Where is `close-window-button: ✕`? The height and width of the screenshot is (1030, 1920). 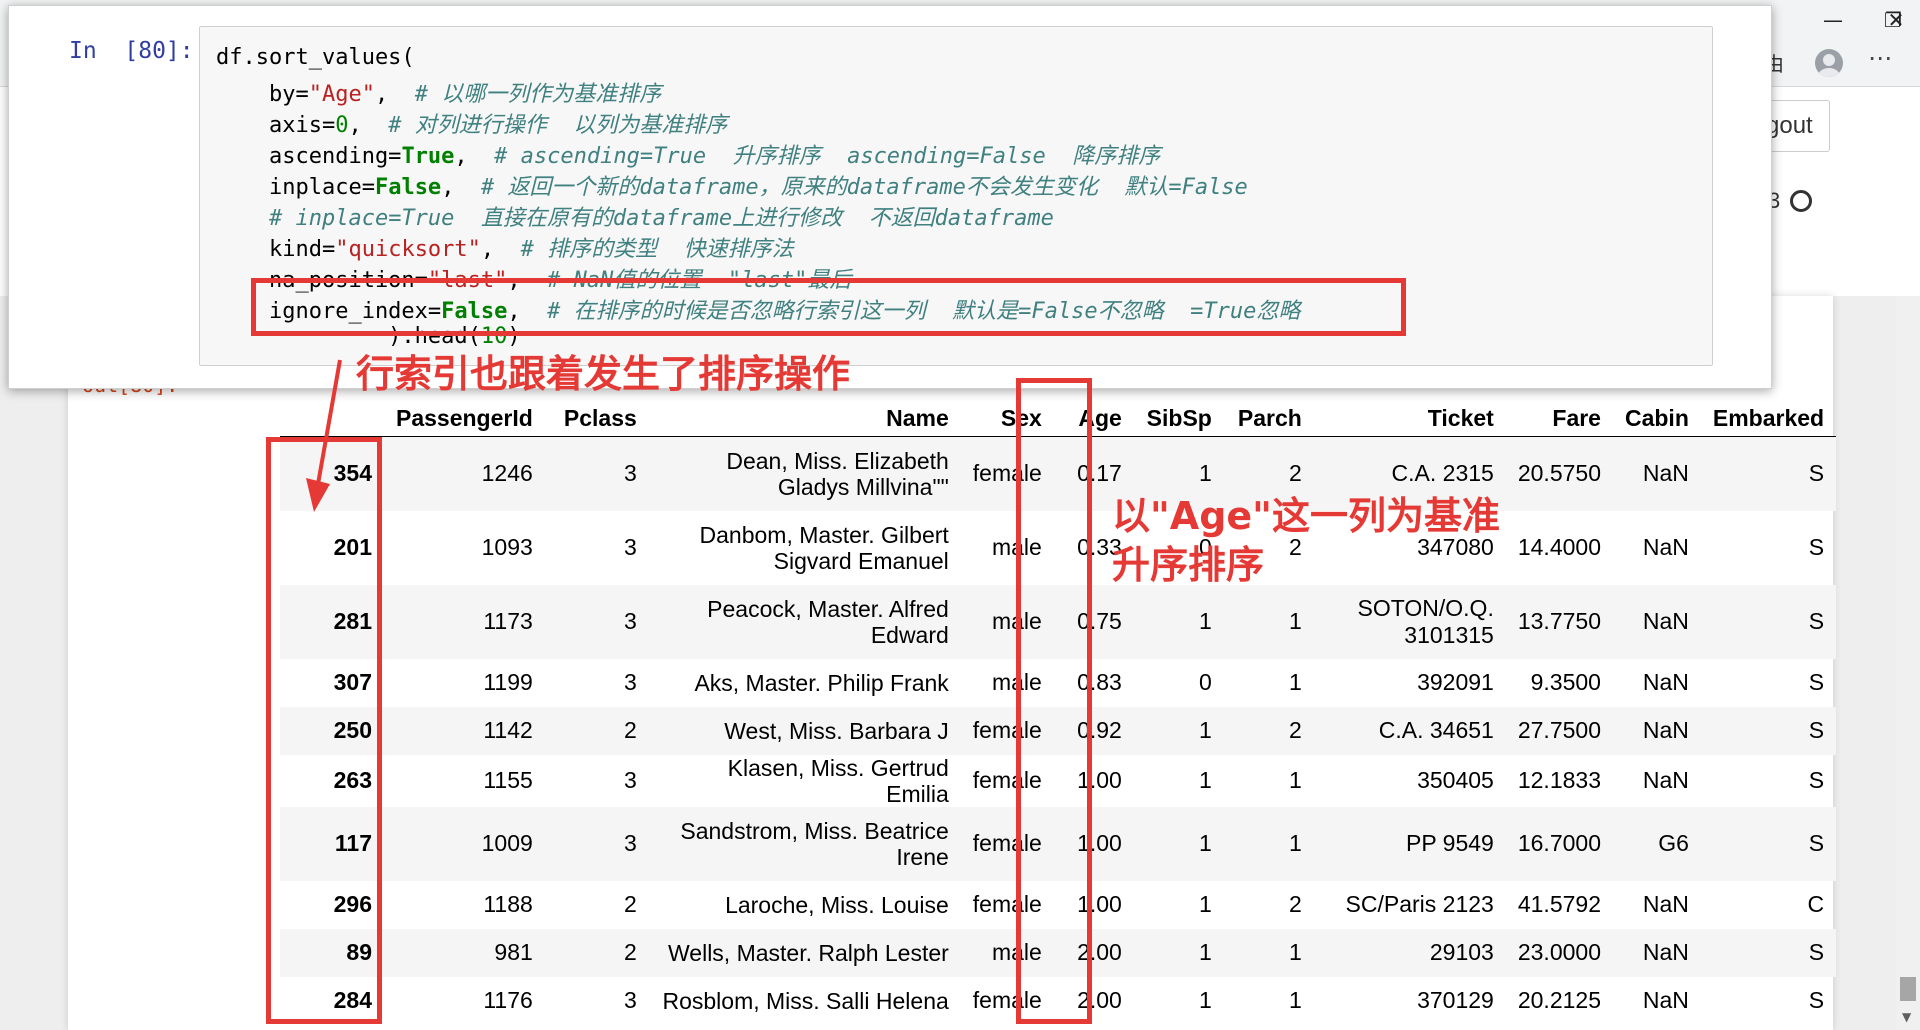 close-window-button: ✕ is located at coordinates (1893, 20).